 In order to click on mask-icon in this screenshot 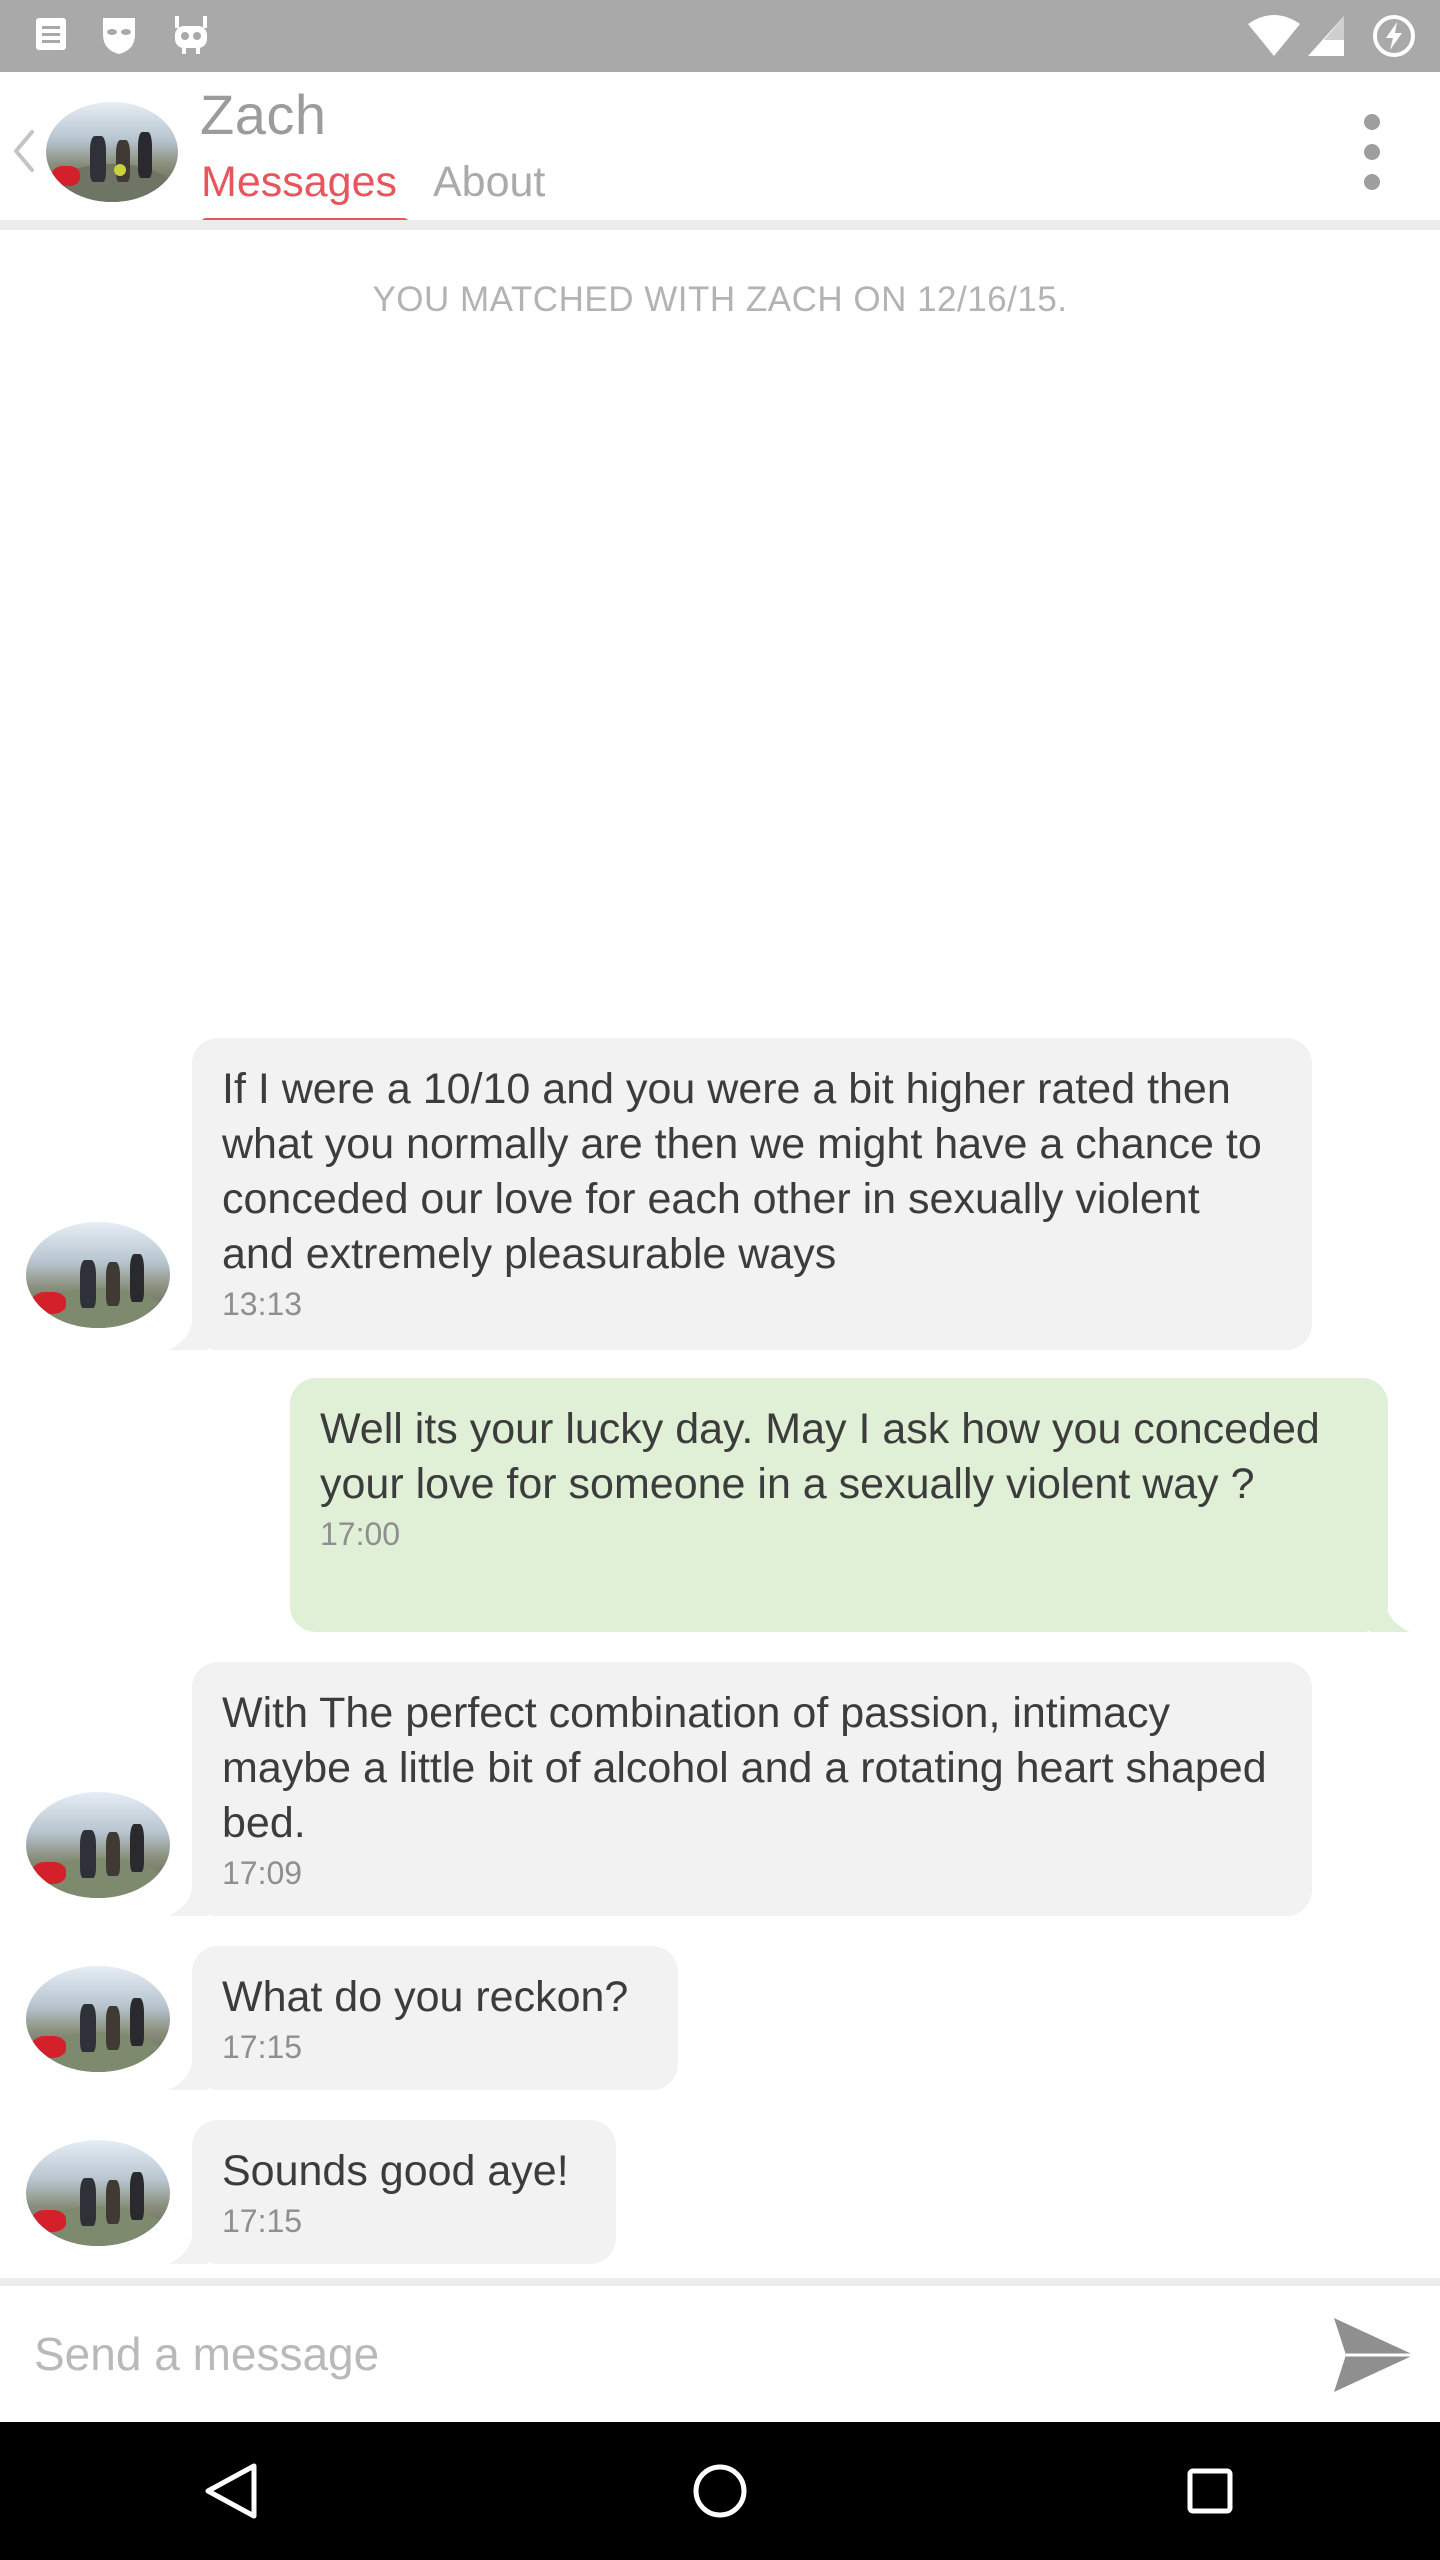, I will do `click(119, 36)`.